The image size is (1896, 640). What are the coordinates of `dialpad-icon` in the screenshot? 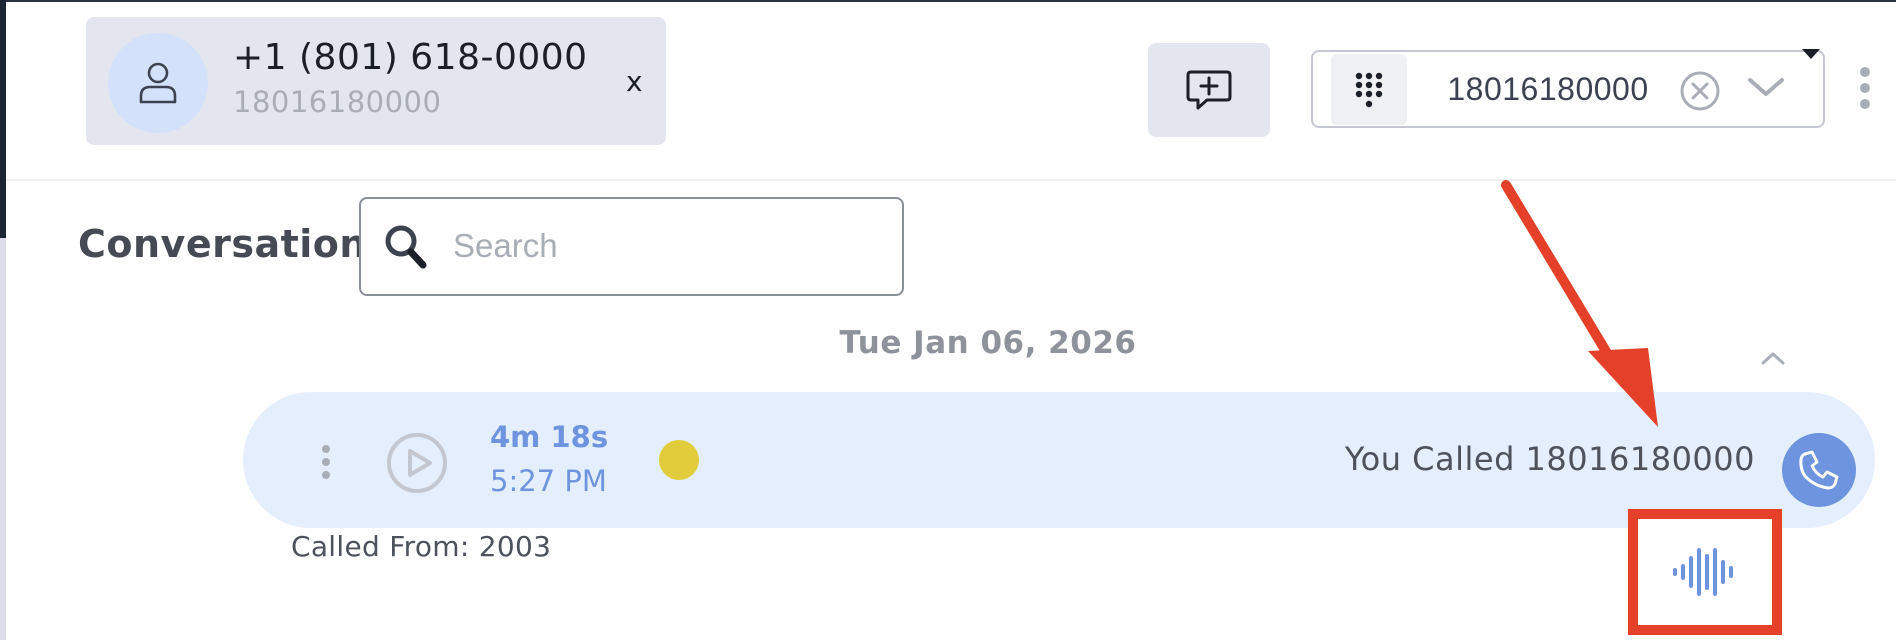 It's located at (1369, 89).